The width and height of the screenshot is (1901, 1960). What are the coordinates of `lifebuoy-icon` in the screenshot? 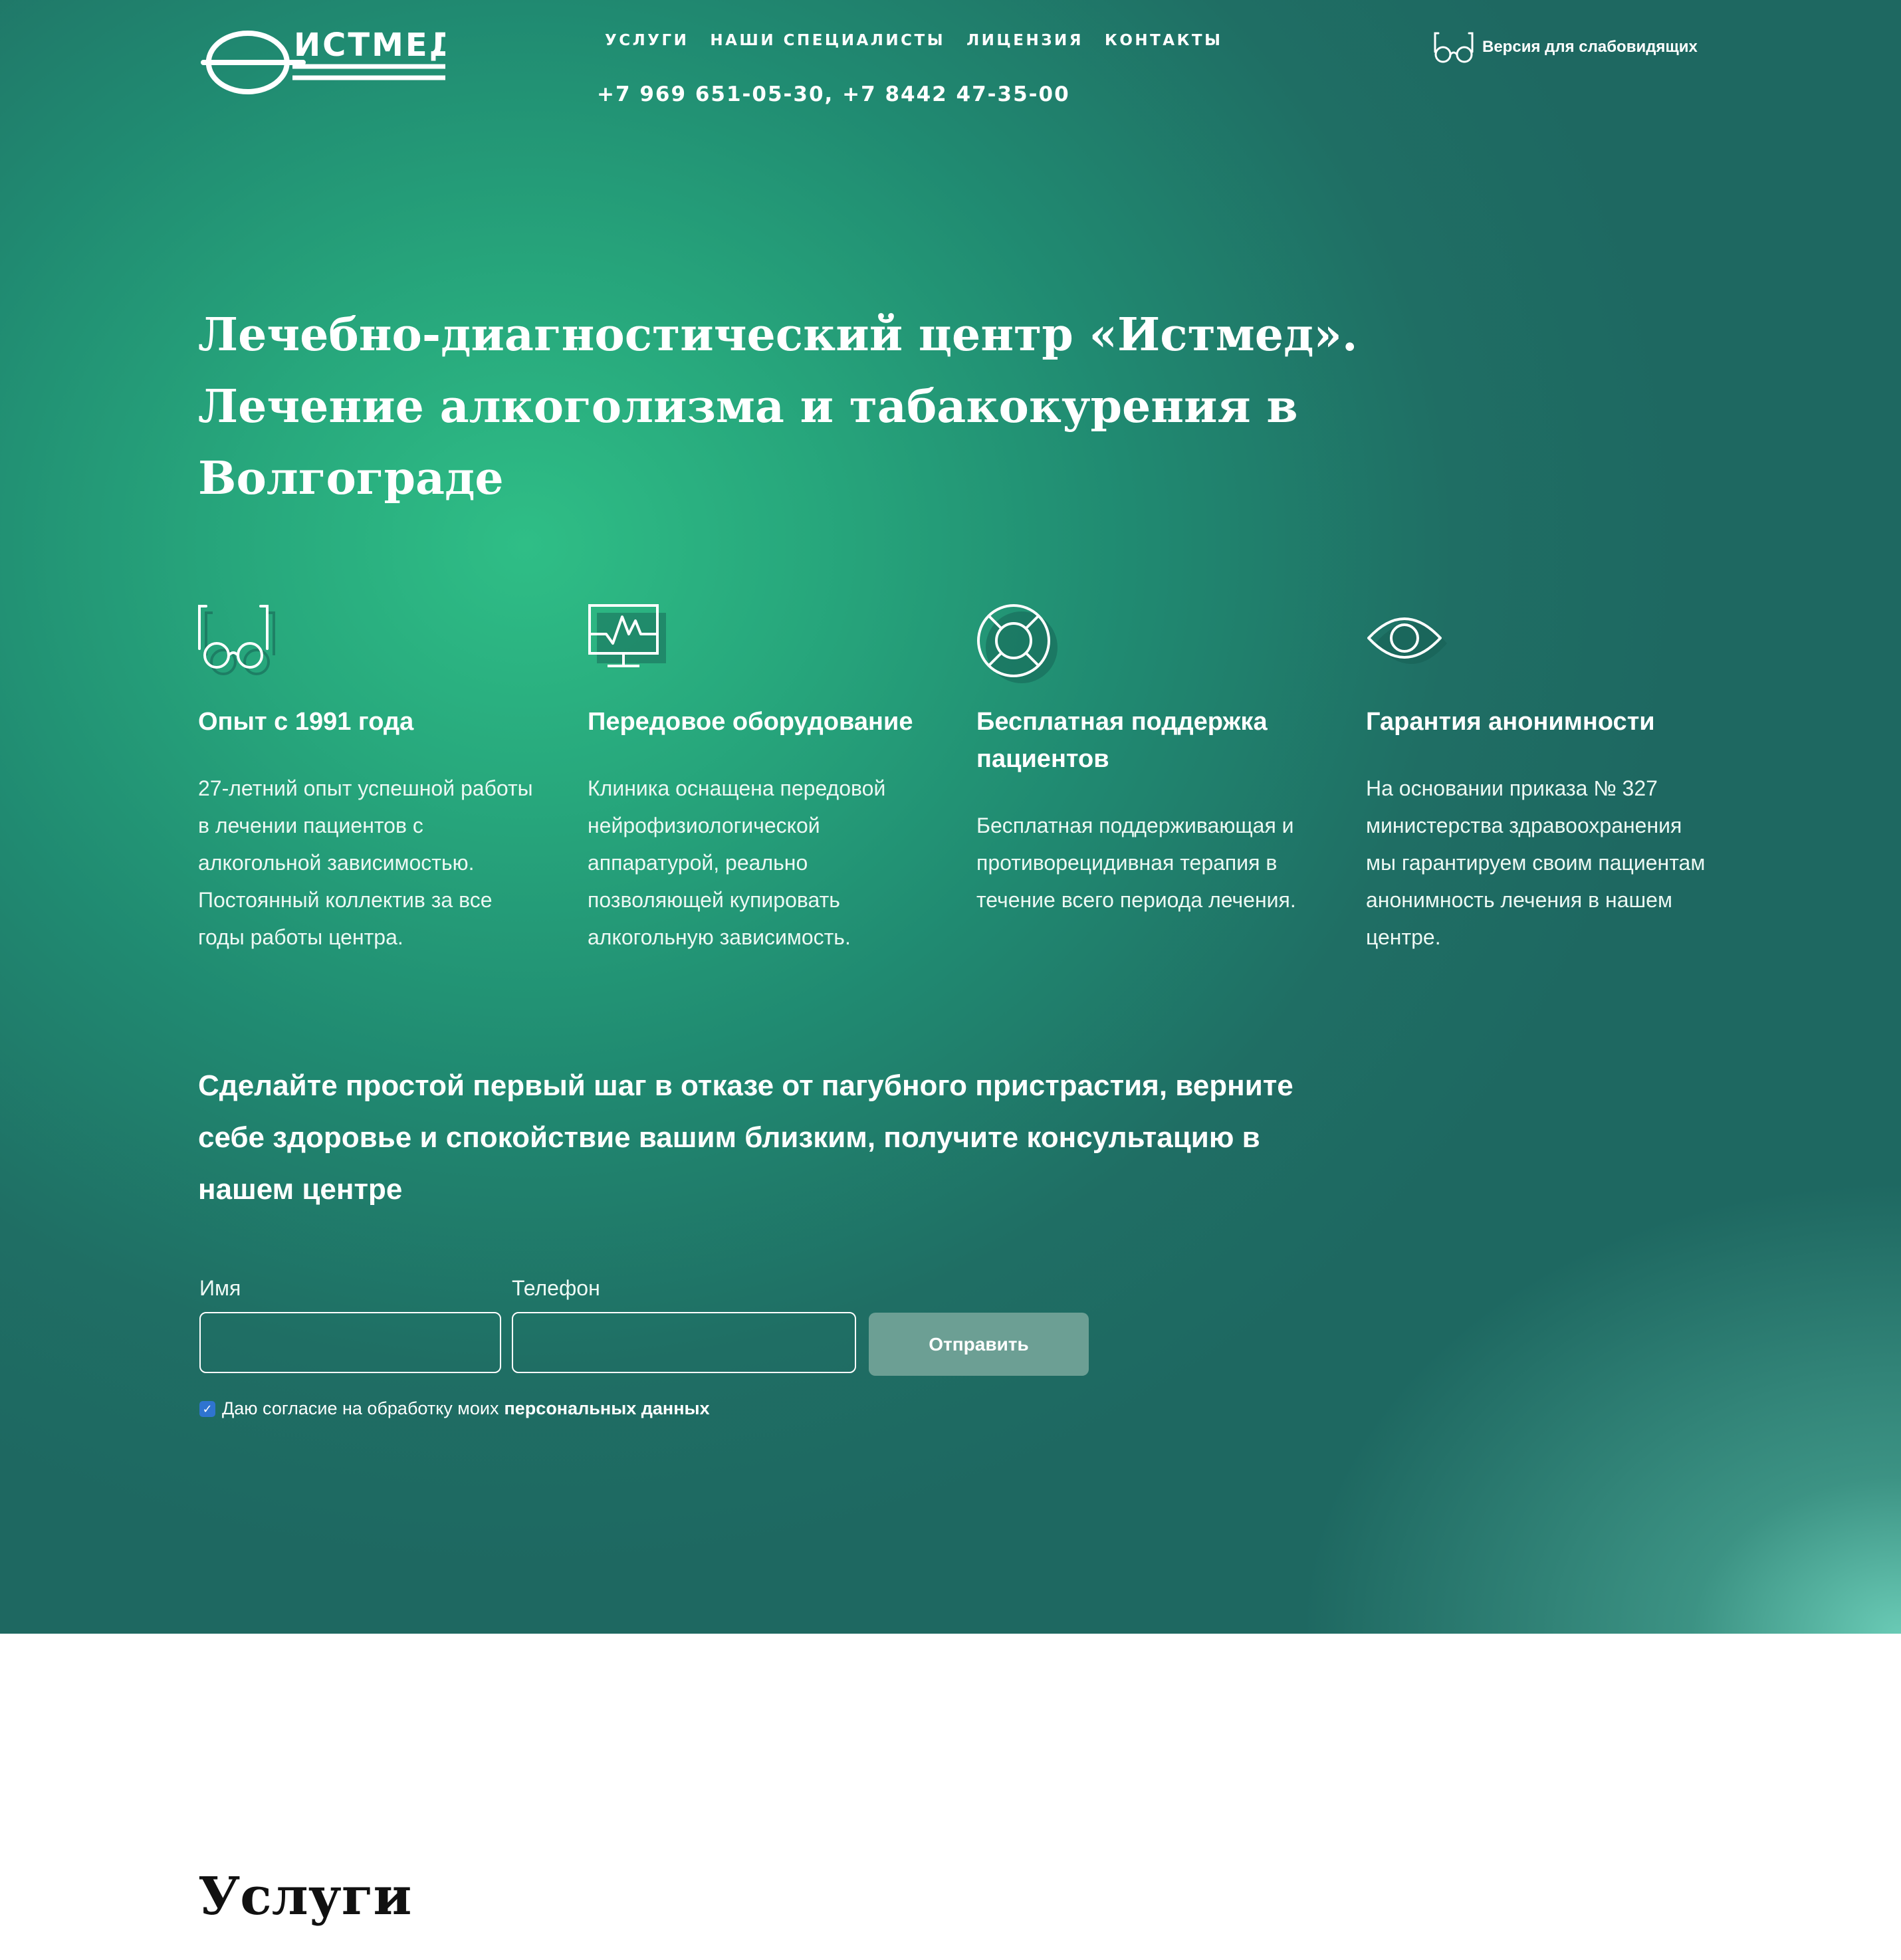 It's located at (1017, 643).